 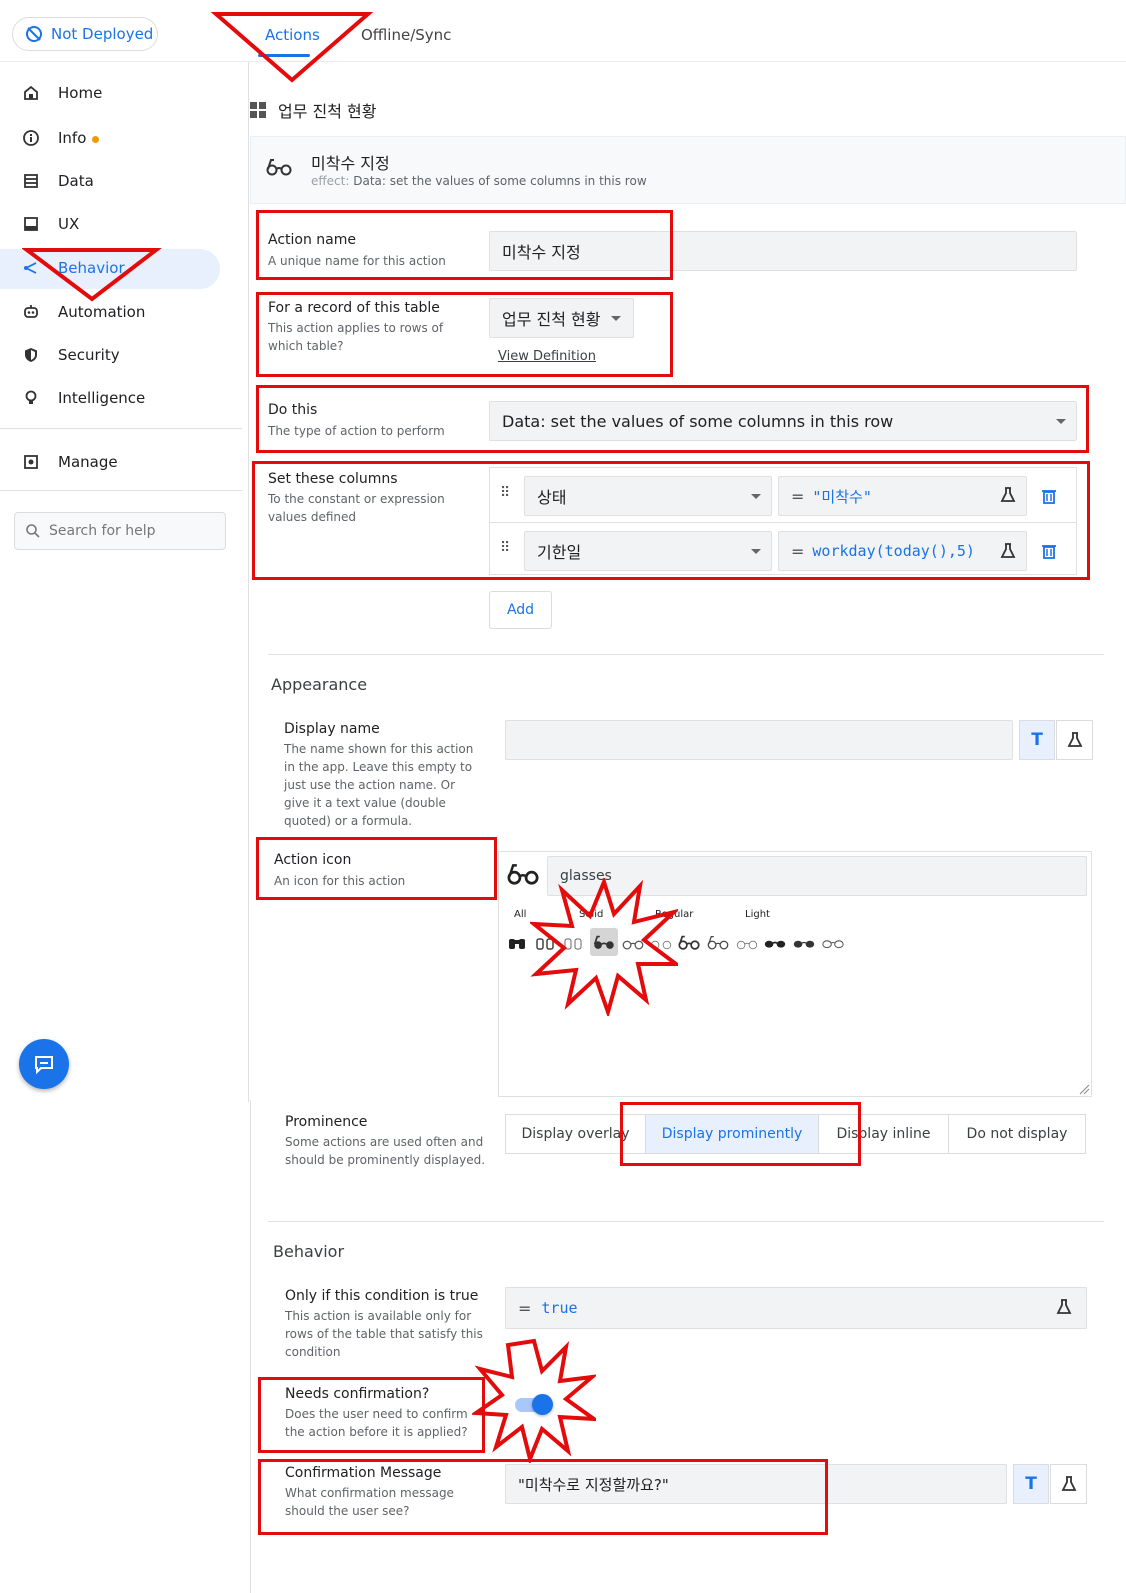 I want to click on ux-icon, so click(x=31, y=224).